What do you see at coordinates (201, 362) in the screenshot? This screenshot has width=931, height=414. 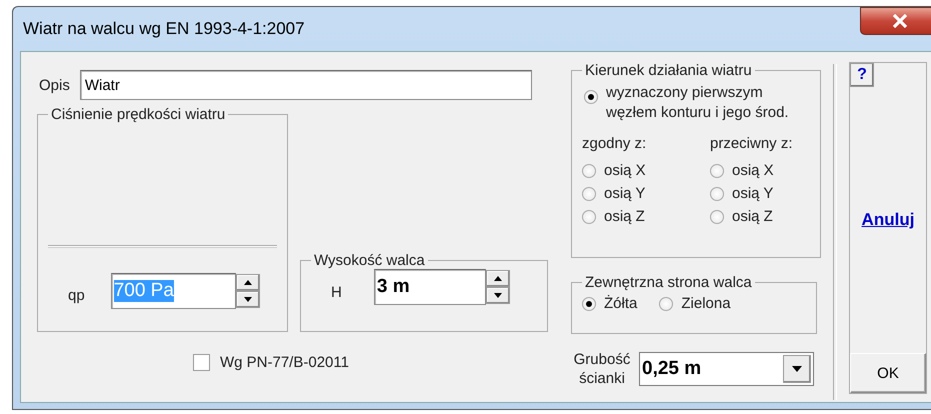 I see `checkbox` at bounding box center [201, 362].